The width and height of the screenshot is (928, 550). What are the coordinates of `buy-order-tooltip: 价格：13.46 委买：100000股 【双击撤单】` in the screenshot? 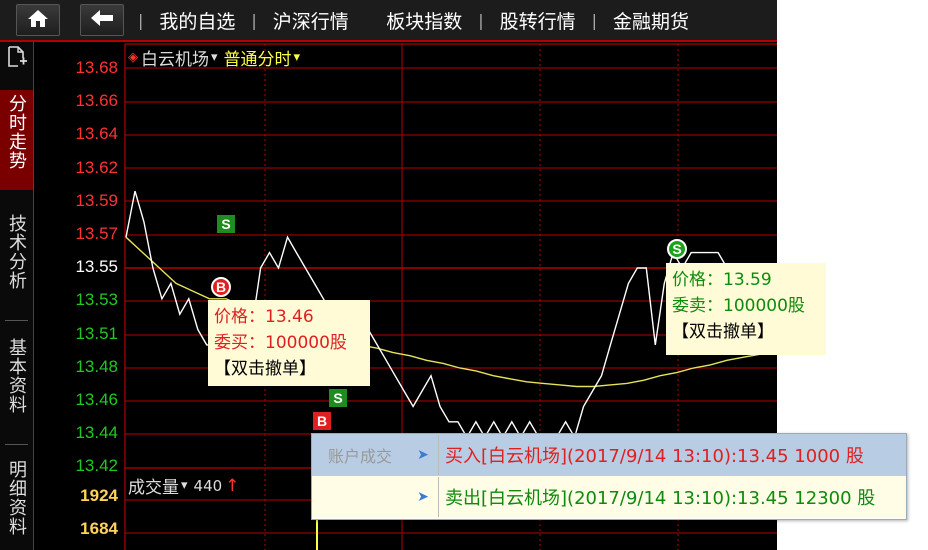 It's located at (289, 343).